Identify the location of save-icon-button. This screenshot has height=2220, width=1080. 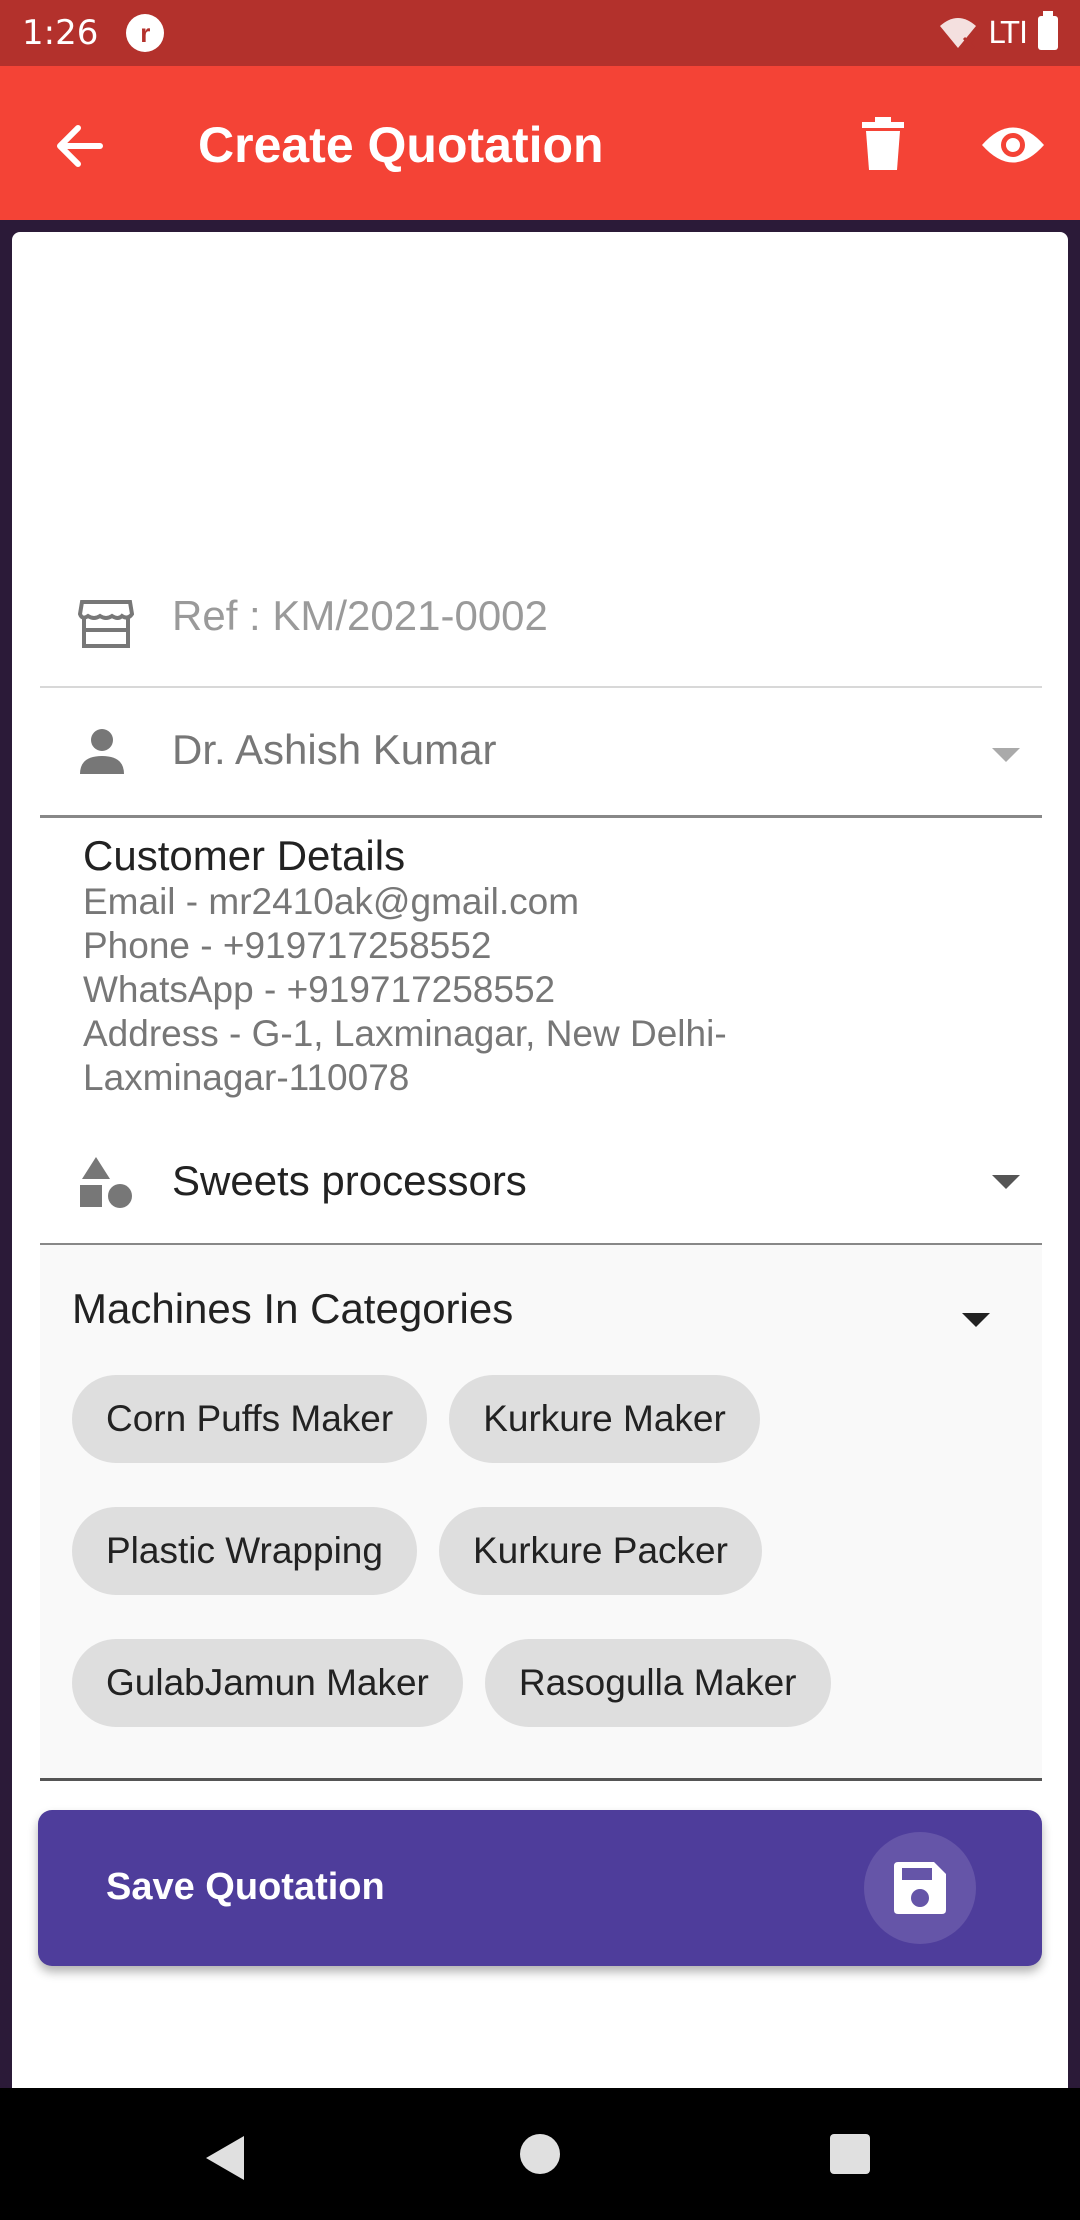
(920, 1888).